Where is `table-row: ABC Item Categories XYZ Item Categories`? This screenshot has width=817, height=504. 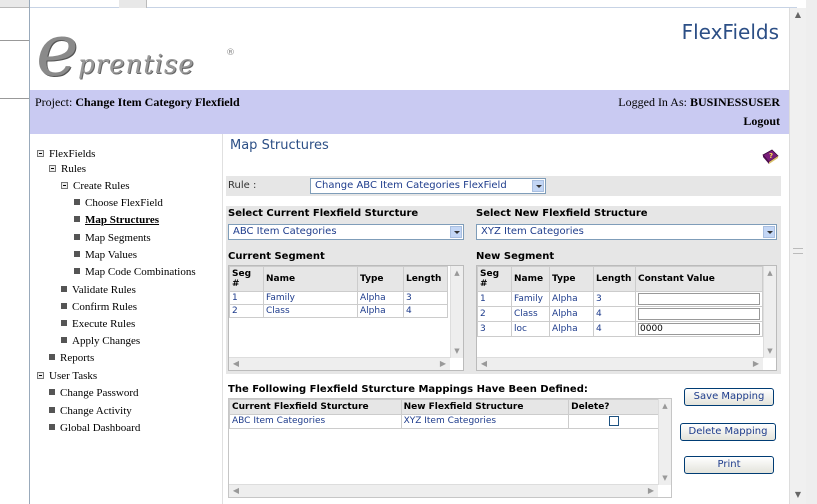
table-row: ABC Item Categories XYZ Item Categories is located at coordinates (444, 421).